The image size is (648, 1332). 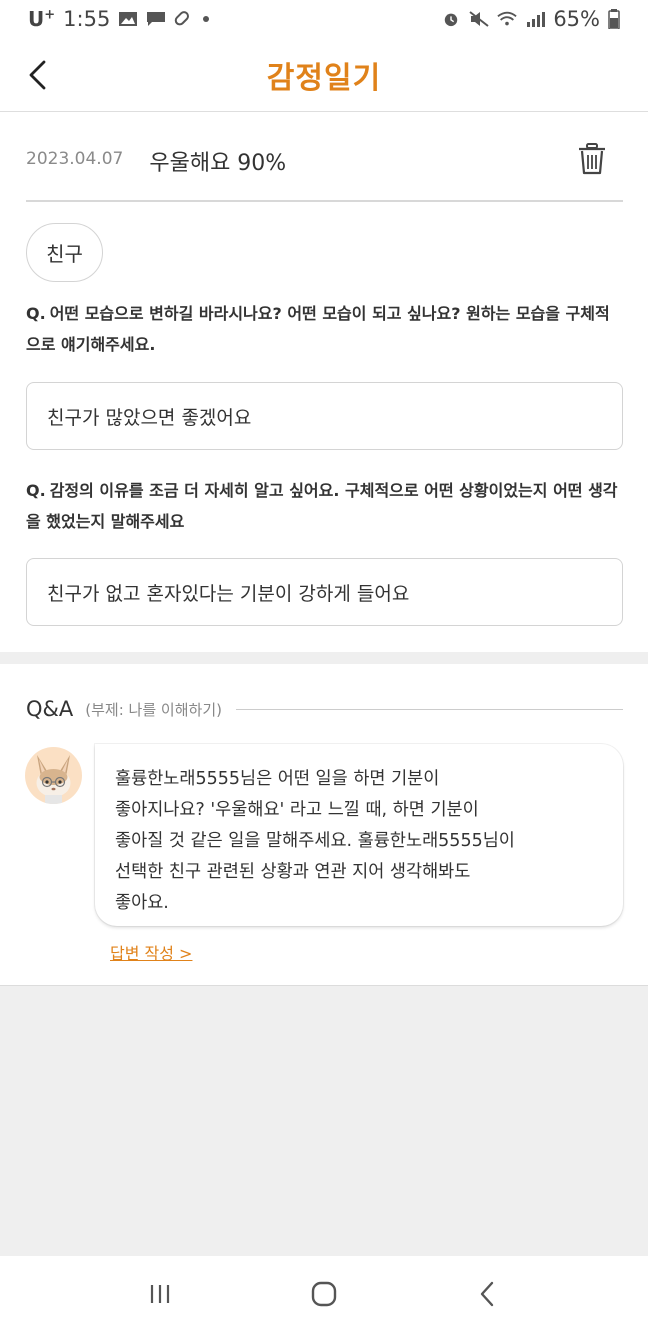 I want to click on tag-chip: 친구, so click(x=64, y=252).